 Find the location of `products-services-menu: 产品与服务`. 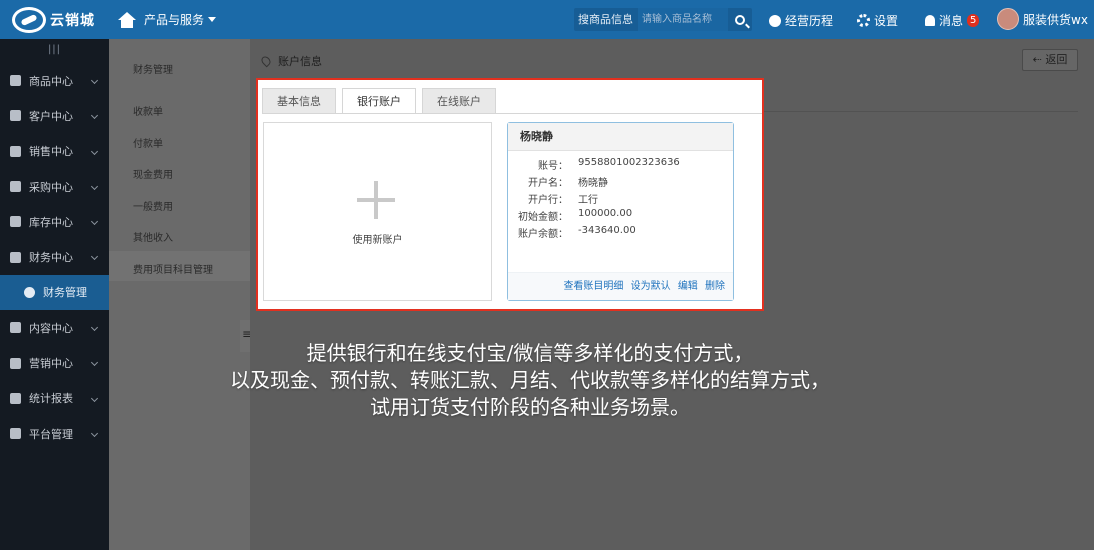

products-services-menu: 产品与服务 is located at coordinates (167, 19).